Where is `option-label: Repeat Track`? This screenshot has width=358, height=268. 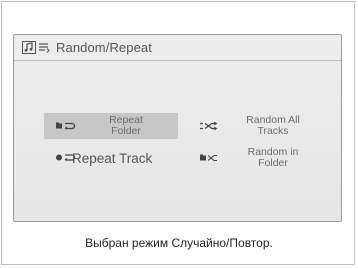
option-label: Repeat Track is located at coordinates (112, 158).